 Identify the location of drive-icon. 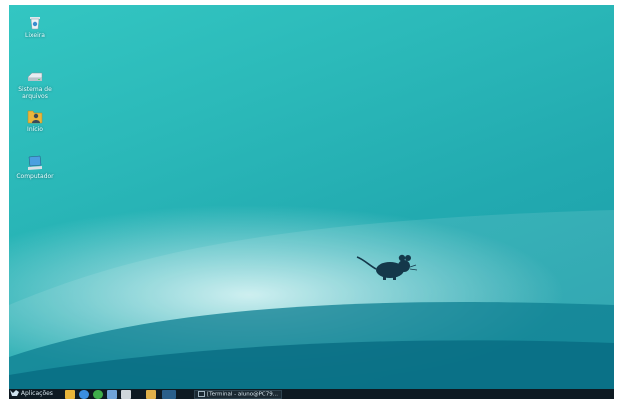
(35, 76).